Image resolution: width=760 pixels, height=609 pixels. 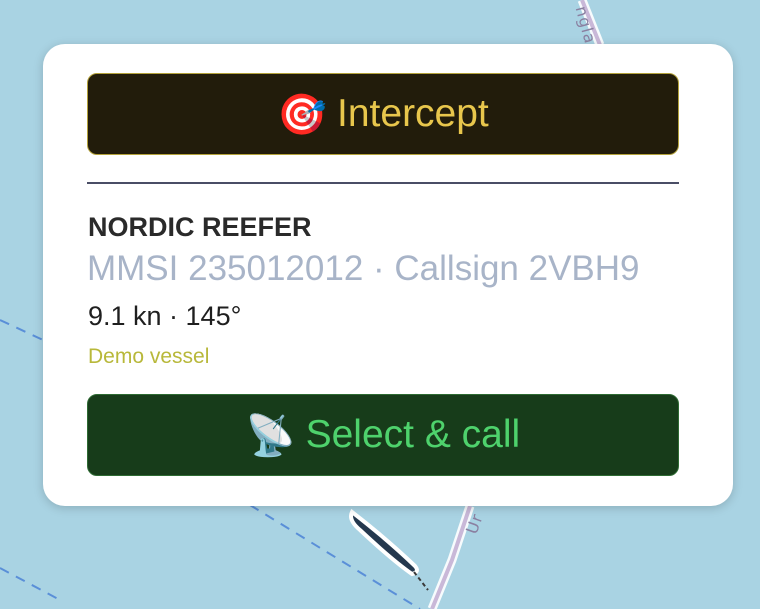 I want to click on vessel-note: Demo vessel, so click(x=149, y=356).